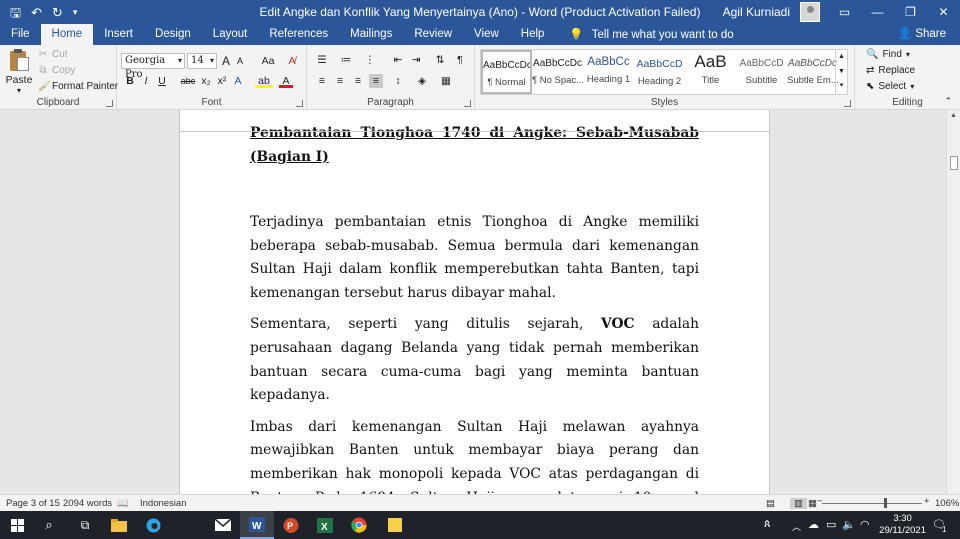 This screenshot has height=539, width=960. What do you see at coordinates (67, 34) in the screenshot?
I see `tab-home: Home` at bounding box center [67, 34].